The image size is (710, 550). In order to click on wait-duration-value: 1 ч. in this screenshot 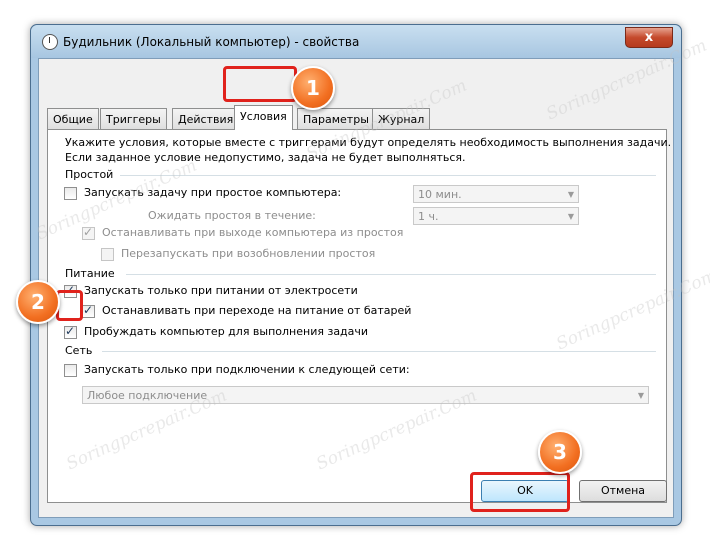, I will do `click(428, 216)`.